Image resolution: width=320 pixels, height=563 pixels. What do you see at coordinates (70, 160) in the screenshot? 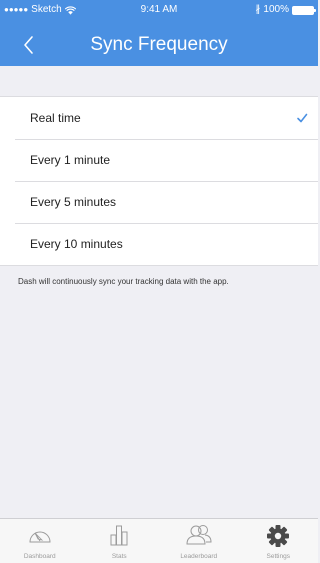
I see `option-label: Every 1 minute` at bounding box center [70, 160].